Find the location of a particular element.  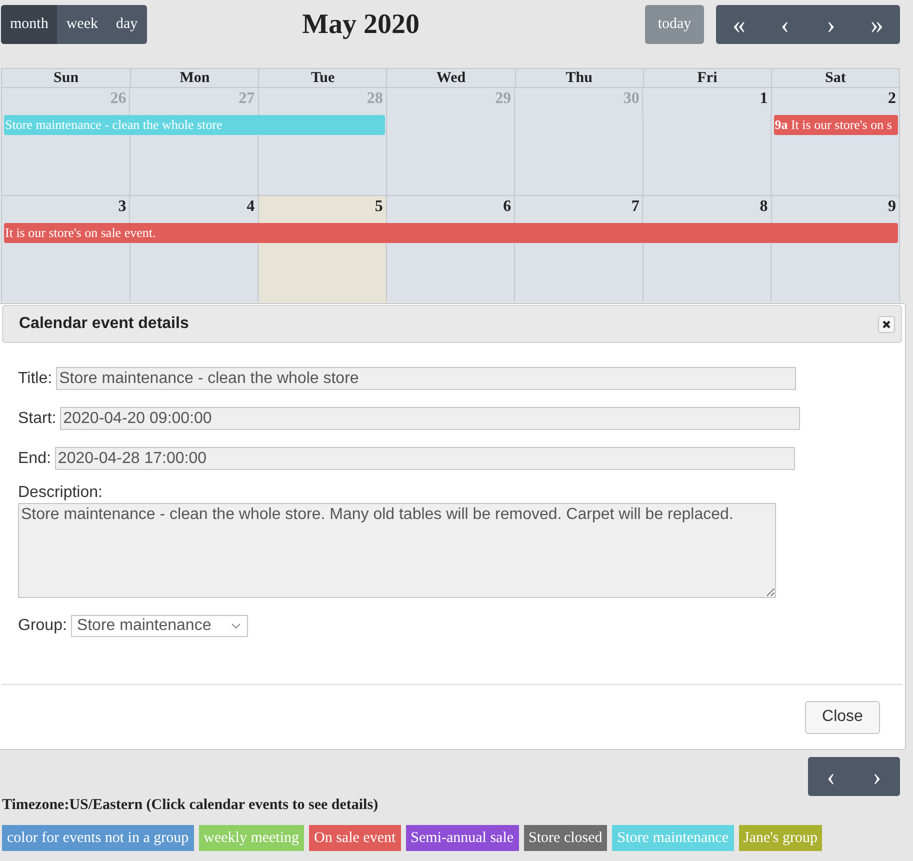

field-label: End: is located at coordinates (34, 459).